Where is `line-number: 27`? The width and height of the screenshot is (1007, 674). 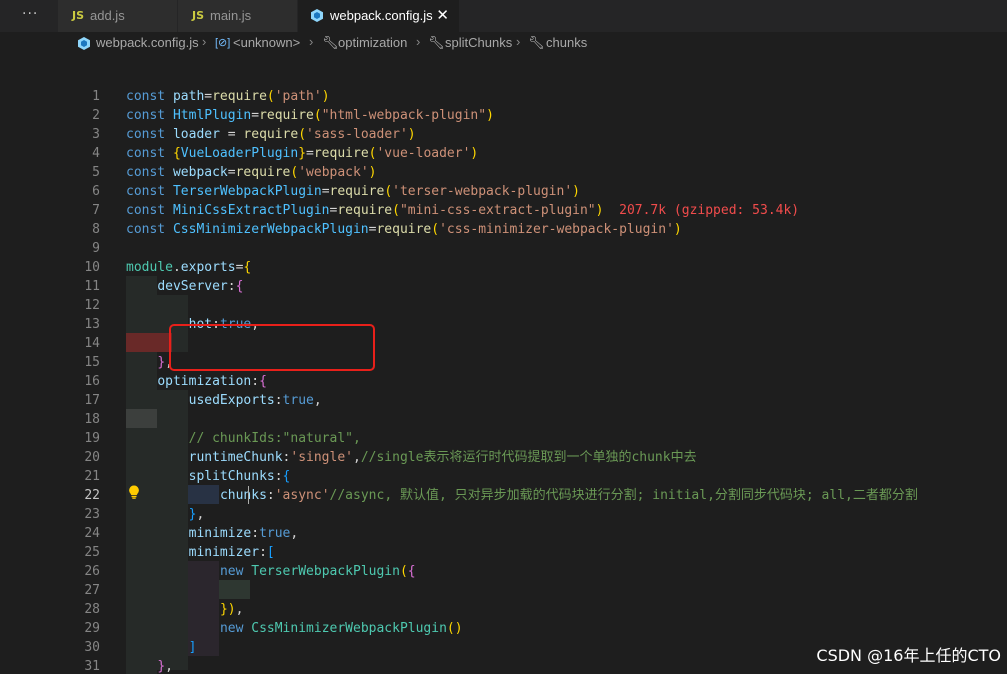 line-number: 27 is located at coordinates (92, 590).